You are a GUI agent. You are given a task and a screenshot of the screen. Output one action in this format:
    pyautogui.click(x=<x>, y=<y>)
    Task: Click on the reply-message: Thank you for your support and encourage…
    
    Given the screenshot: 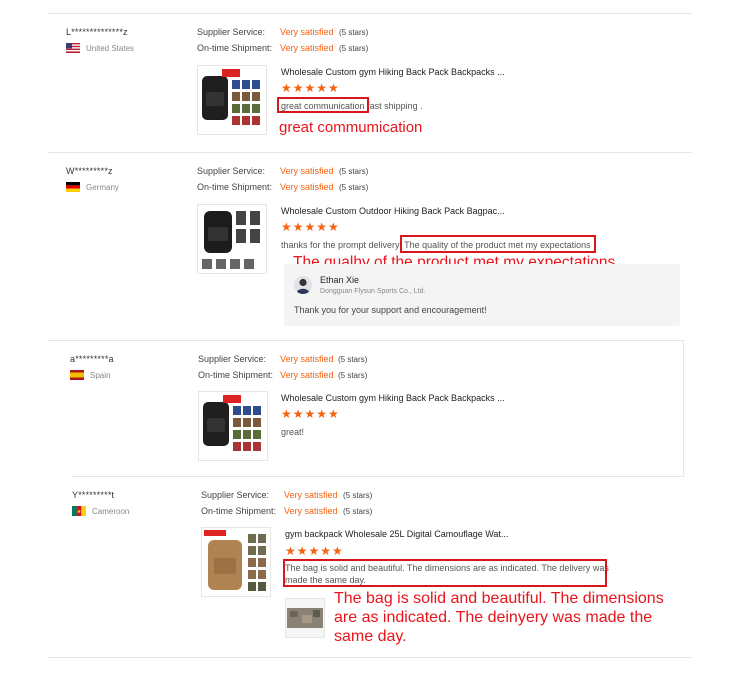 What is the action you would take?
    pyautogui.click(x=390, y=310)
    